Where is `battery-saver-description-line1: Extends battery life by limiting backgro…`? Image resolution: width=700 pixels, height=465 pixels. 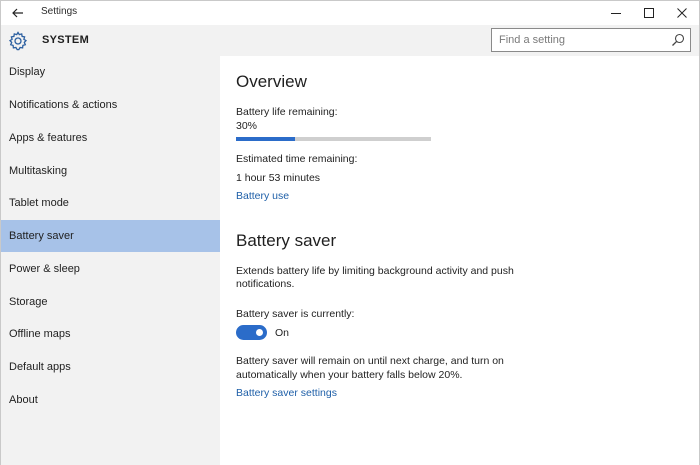
battery-saver-description-line1: Extends battery life by limiting backgro… is located at coordinates (375, 271).